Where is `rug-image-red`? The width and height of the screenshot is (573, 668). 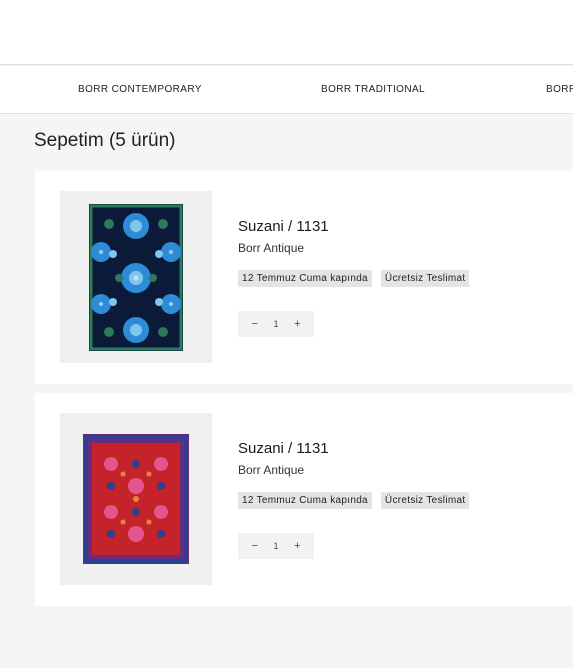
rug-image-red is located at coordinates (136, 499).